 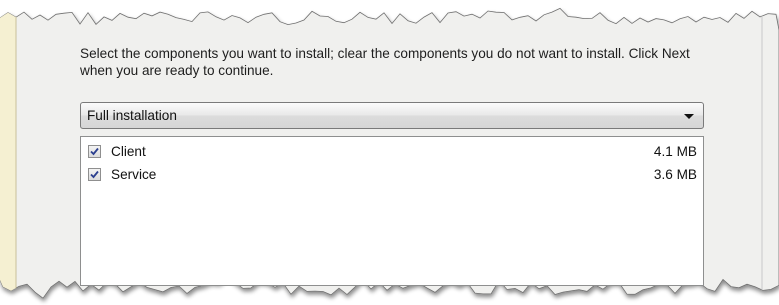 What do you see at coordinates (128, 151) in the screenshot?
I see `component-label: Client` at bounding box center [128, 151].